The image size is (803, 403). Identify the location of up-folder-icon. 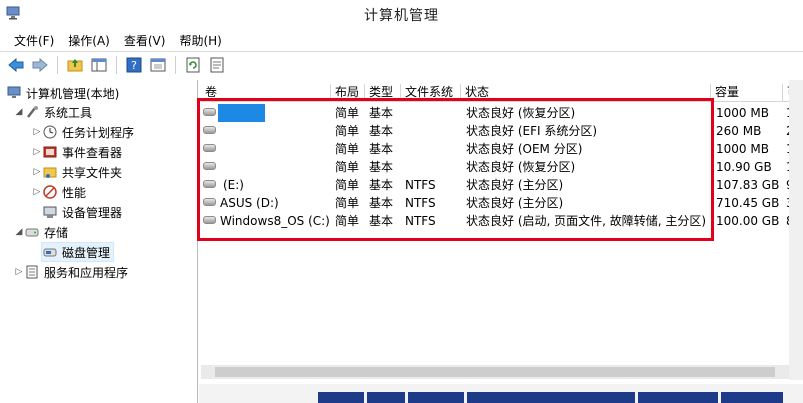
(75, 65).